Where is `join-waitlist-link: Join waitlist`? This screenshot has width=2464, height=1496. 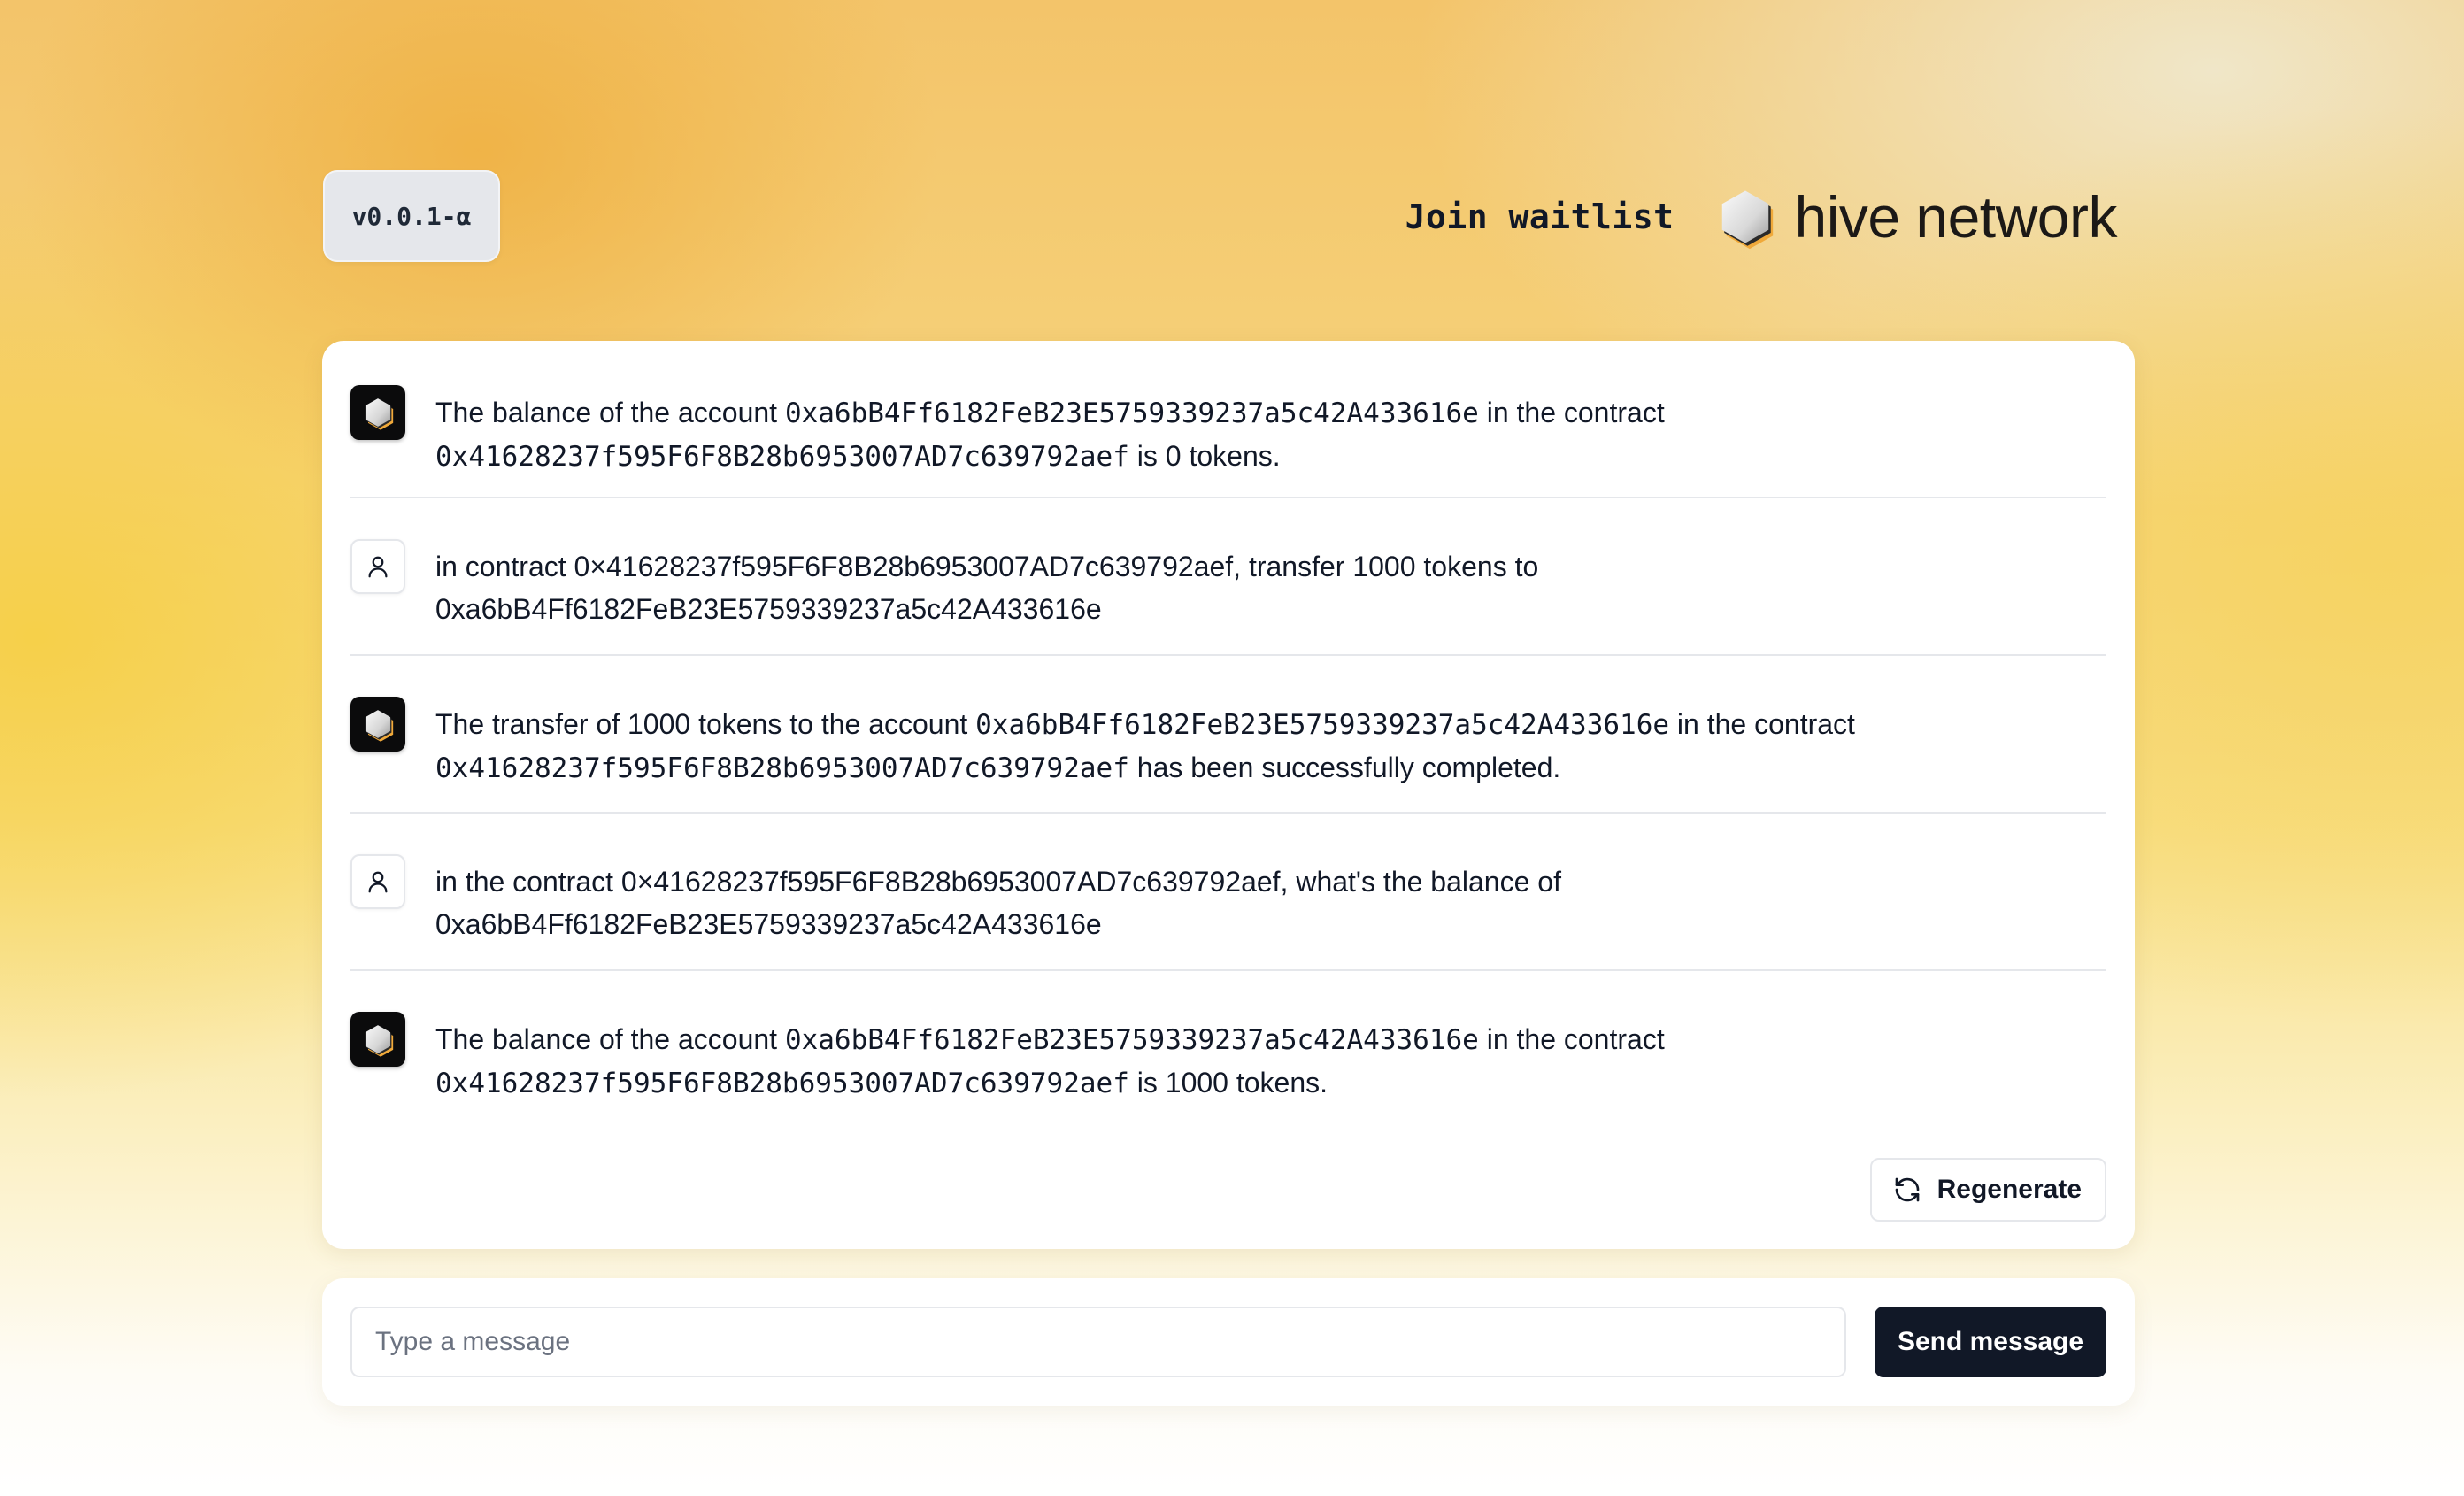 join-waitlist-link: Join waitlist is located at coordinates (1540, 216).